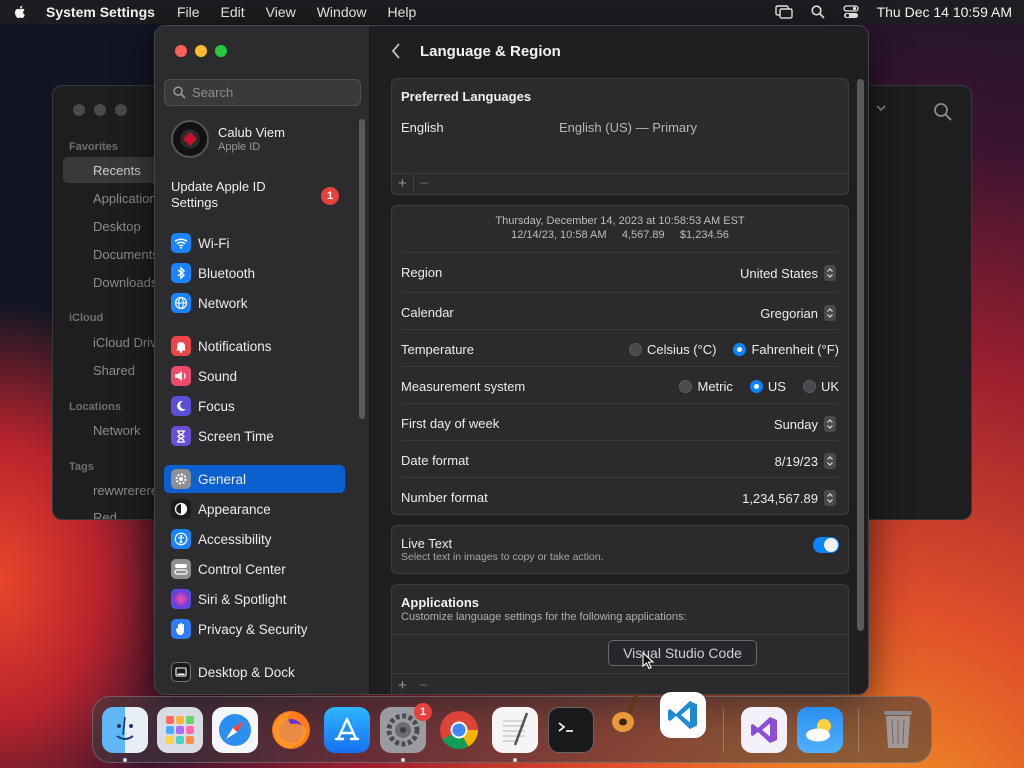 Image resolution: width=1024 pixels, height=768 pixels. I want to click on menu-edit: Edit, so click(233, 12).